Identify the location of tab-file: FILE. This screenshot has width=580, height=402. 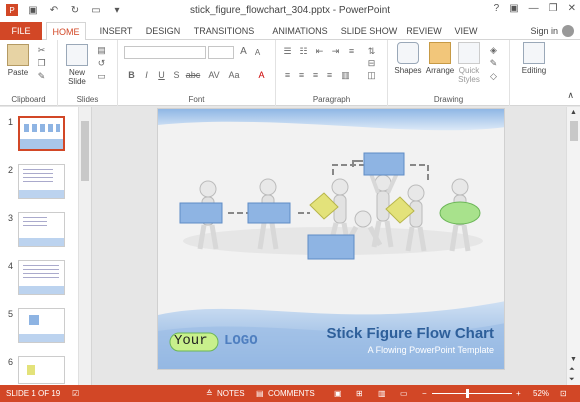
(21, 31).